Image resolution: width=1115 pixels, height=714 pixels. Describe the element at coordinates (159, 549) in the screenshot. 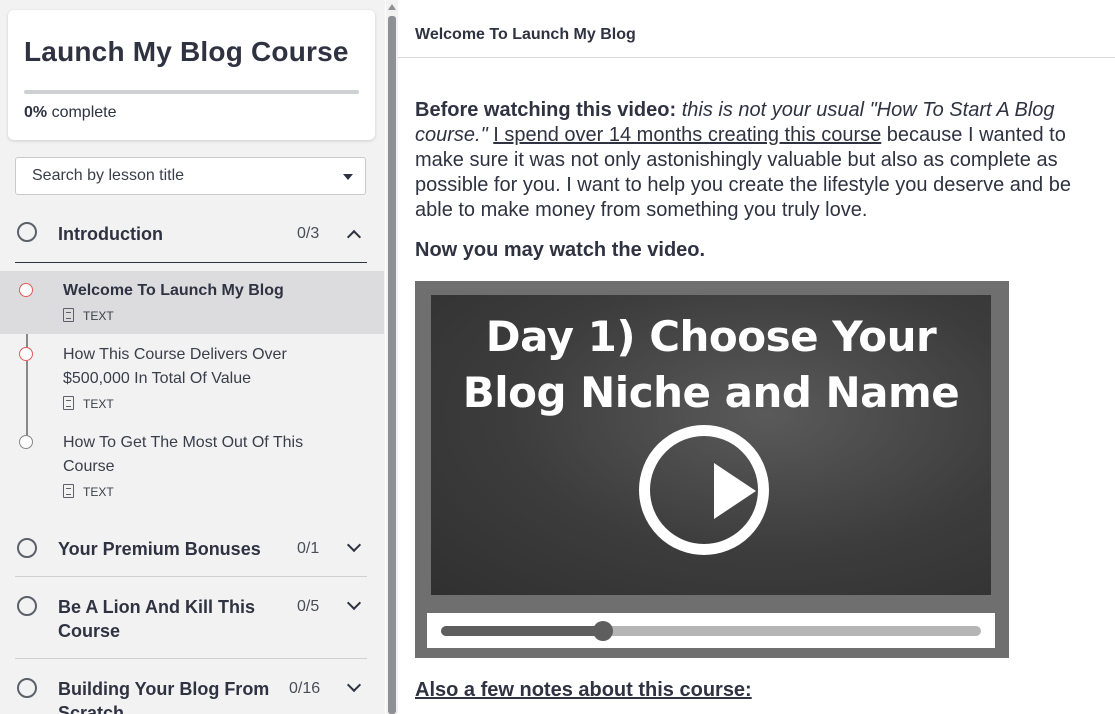

I see `section-title: Your Premium Bonuses` at that location.